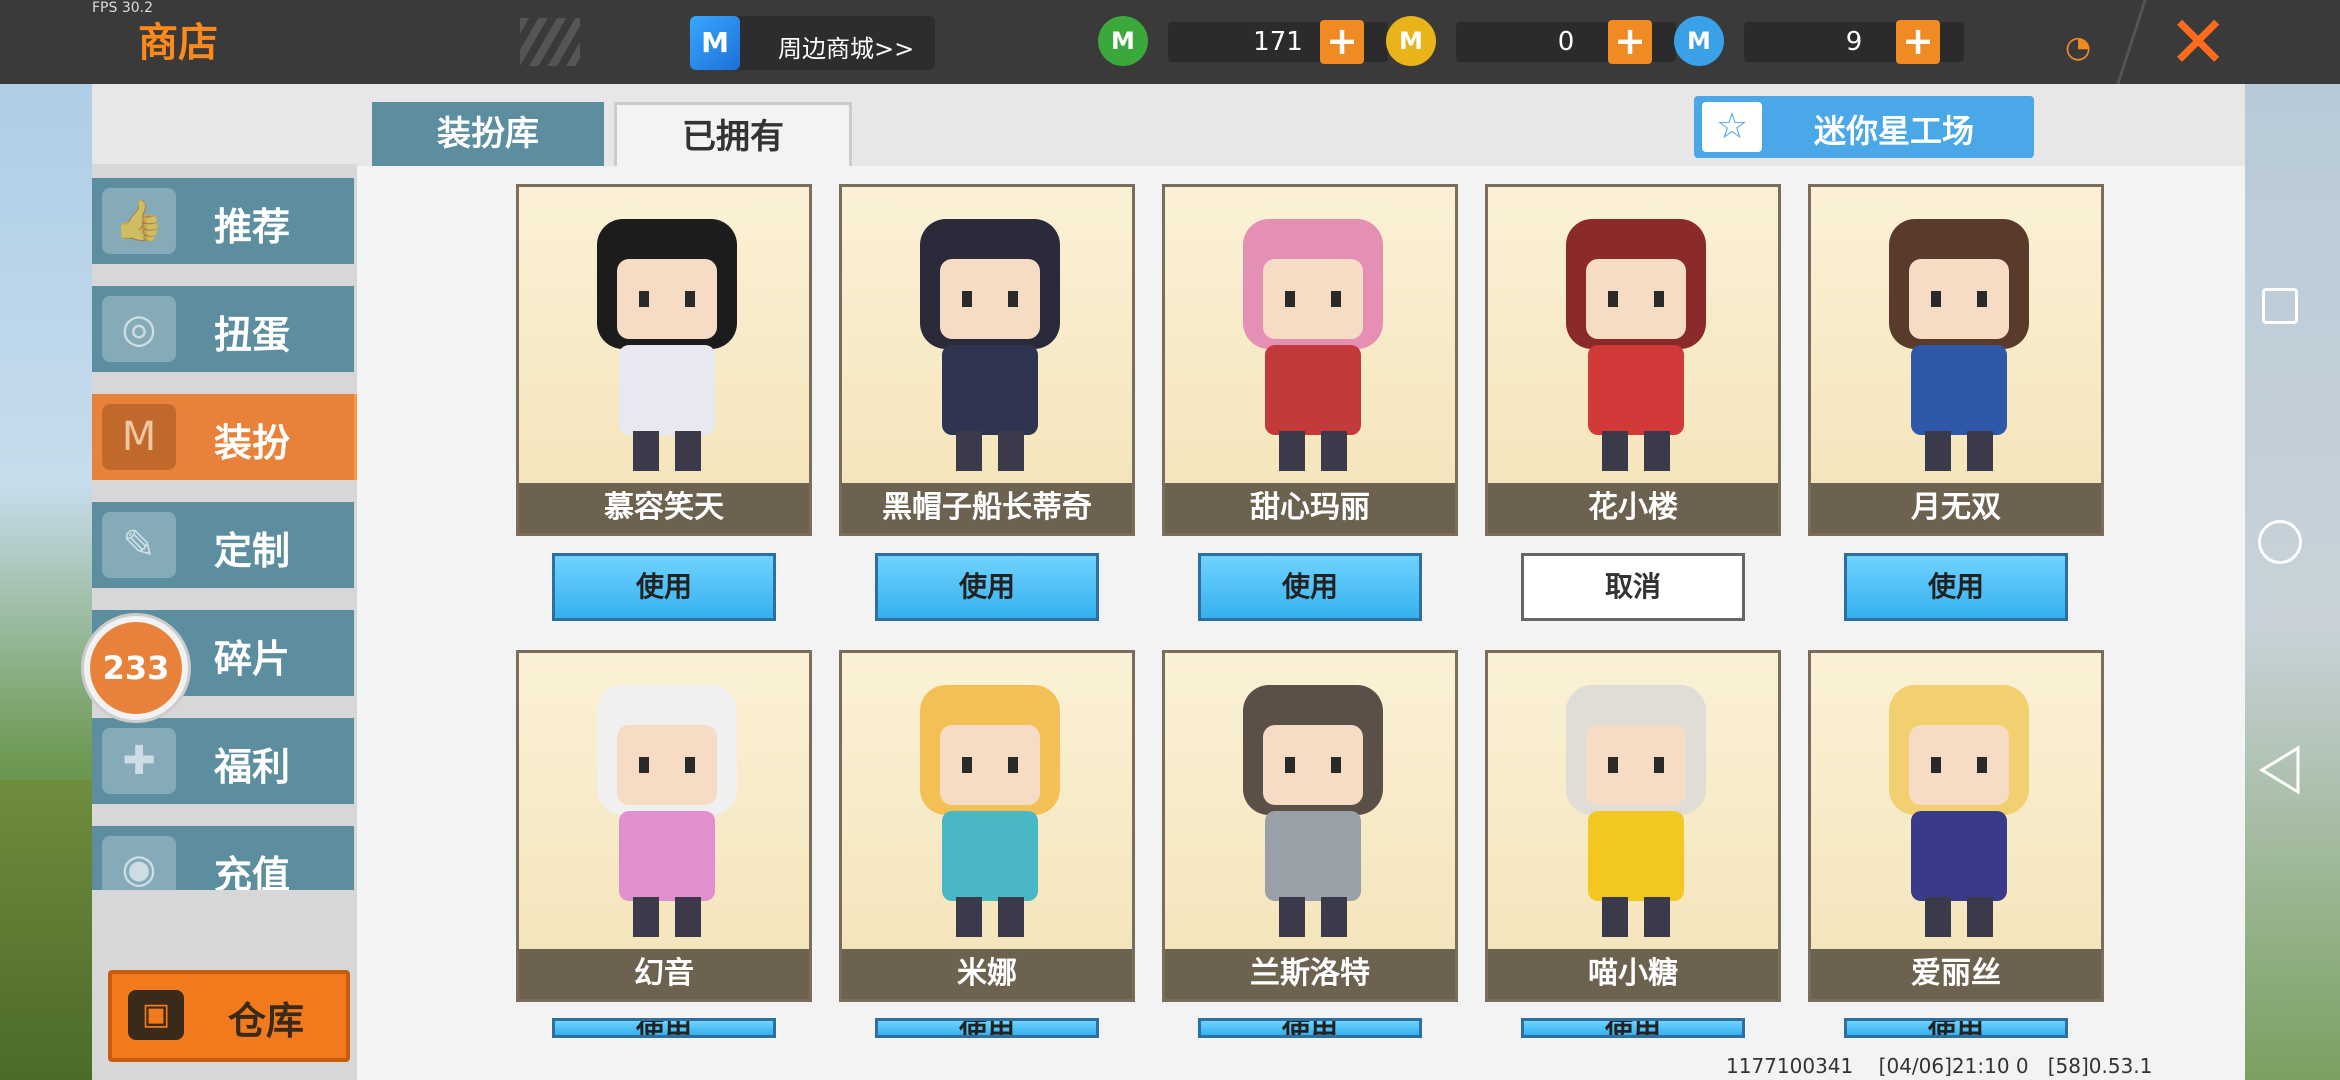 The image size is (2340, 1080). What do you see at coordinates (1310, 974) in the screenshot?
I see `outfit-name: 兰斯洛特` at bounding box center [1310, 974].